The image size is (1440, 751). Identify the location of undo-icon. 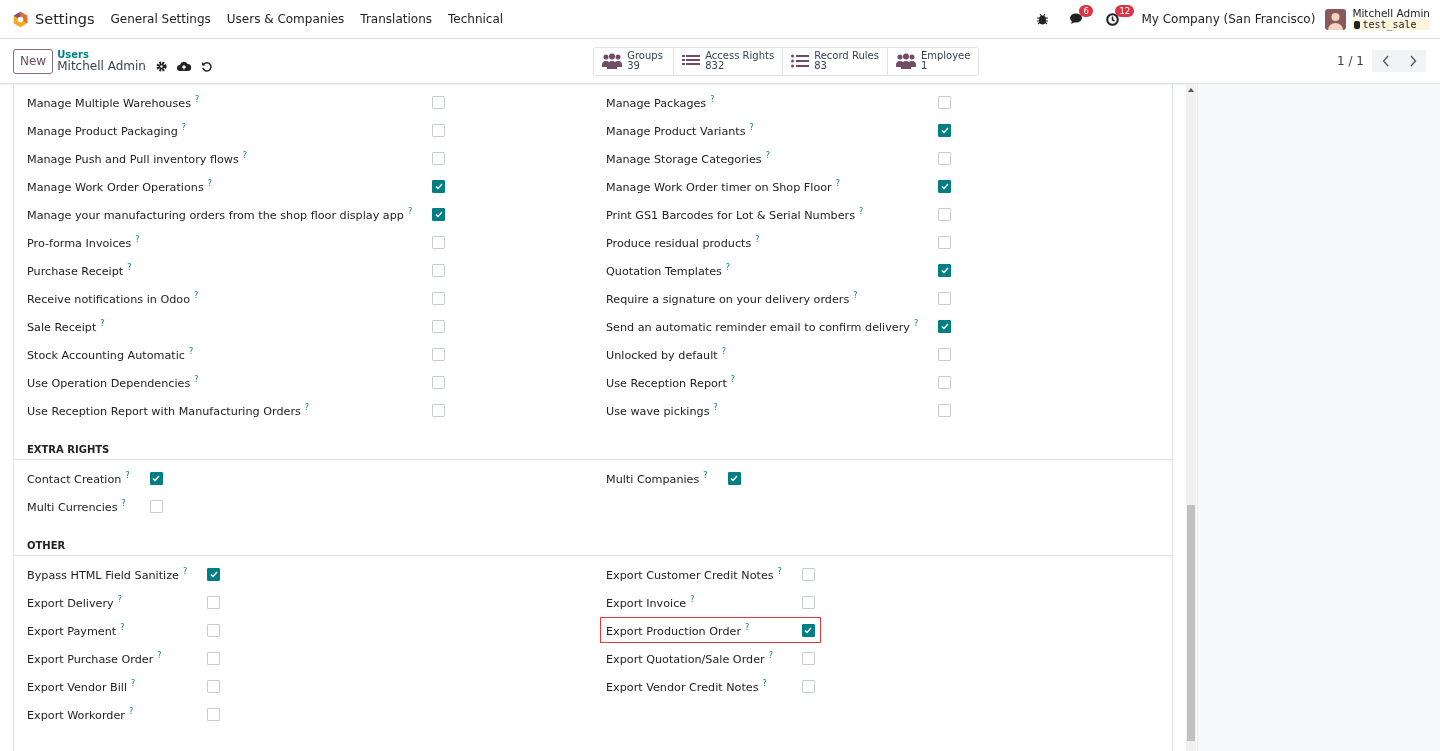
(206, 66).